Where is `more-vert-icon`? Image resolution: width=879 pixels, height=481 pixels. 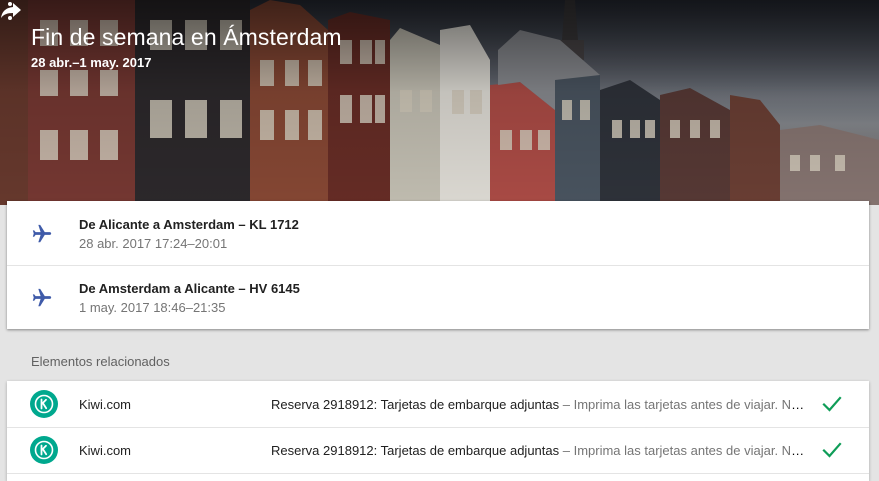
more-vert-icon is located at coordinates (10, 11).